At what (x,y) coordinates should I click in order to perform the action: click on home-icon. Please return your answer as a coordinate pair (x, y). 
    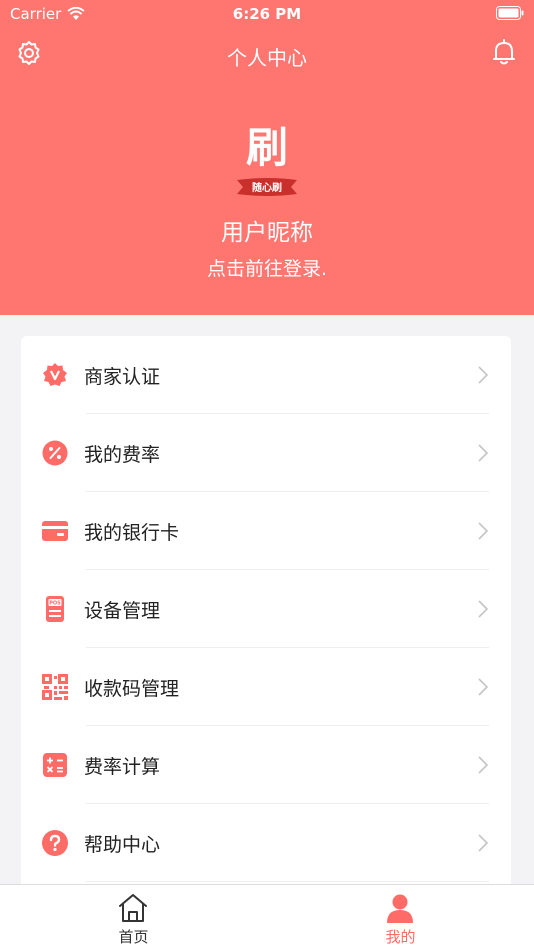
    Looking at the image, I should click on (133, 908).